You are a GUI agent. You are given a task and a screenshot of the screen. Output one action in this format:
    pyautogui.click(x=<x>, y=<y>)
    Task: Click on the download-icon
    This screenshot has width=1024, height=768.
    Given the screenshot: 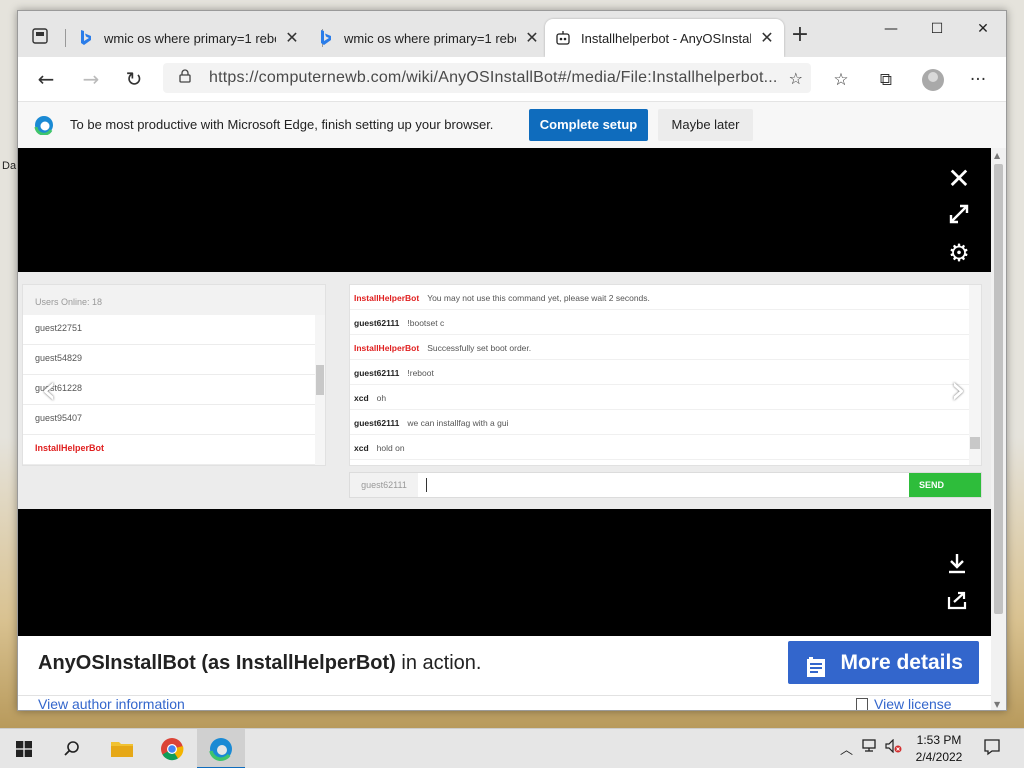 What is the action you would take?
    pyautogui.click(x=957, y=565)
    